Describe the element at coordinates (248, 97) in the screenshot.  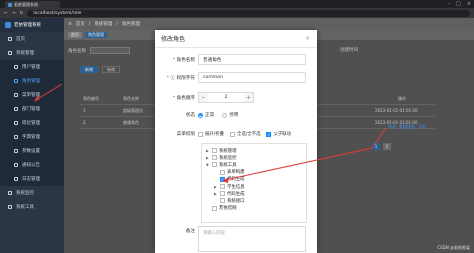
I see `increment-button: +` at that location.